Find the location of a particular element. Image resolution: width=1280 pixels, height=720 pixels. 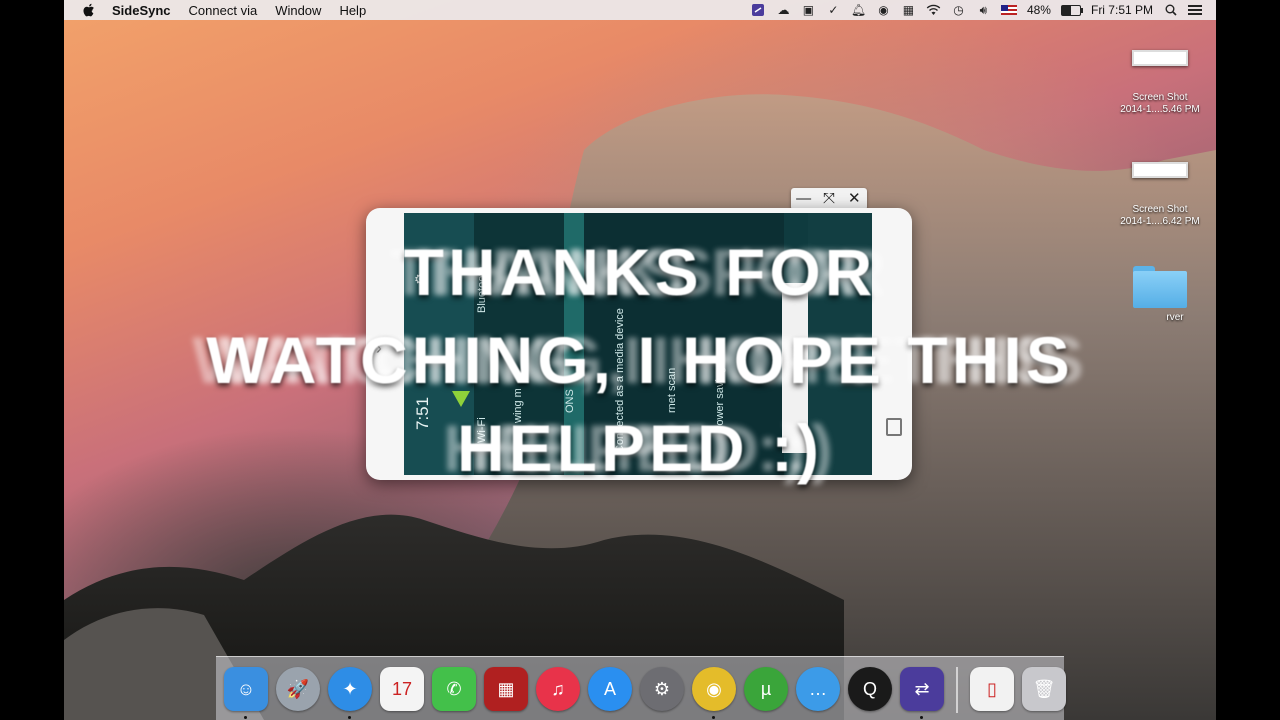

quicktime-icon: Q is located at coordinates (870, 689).